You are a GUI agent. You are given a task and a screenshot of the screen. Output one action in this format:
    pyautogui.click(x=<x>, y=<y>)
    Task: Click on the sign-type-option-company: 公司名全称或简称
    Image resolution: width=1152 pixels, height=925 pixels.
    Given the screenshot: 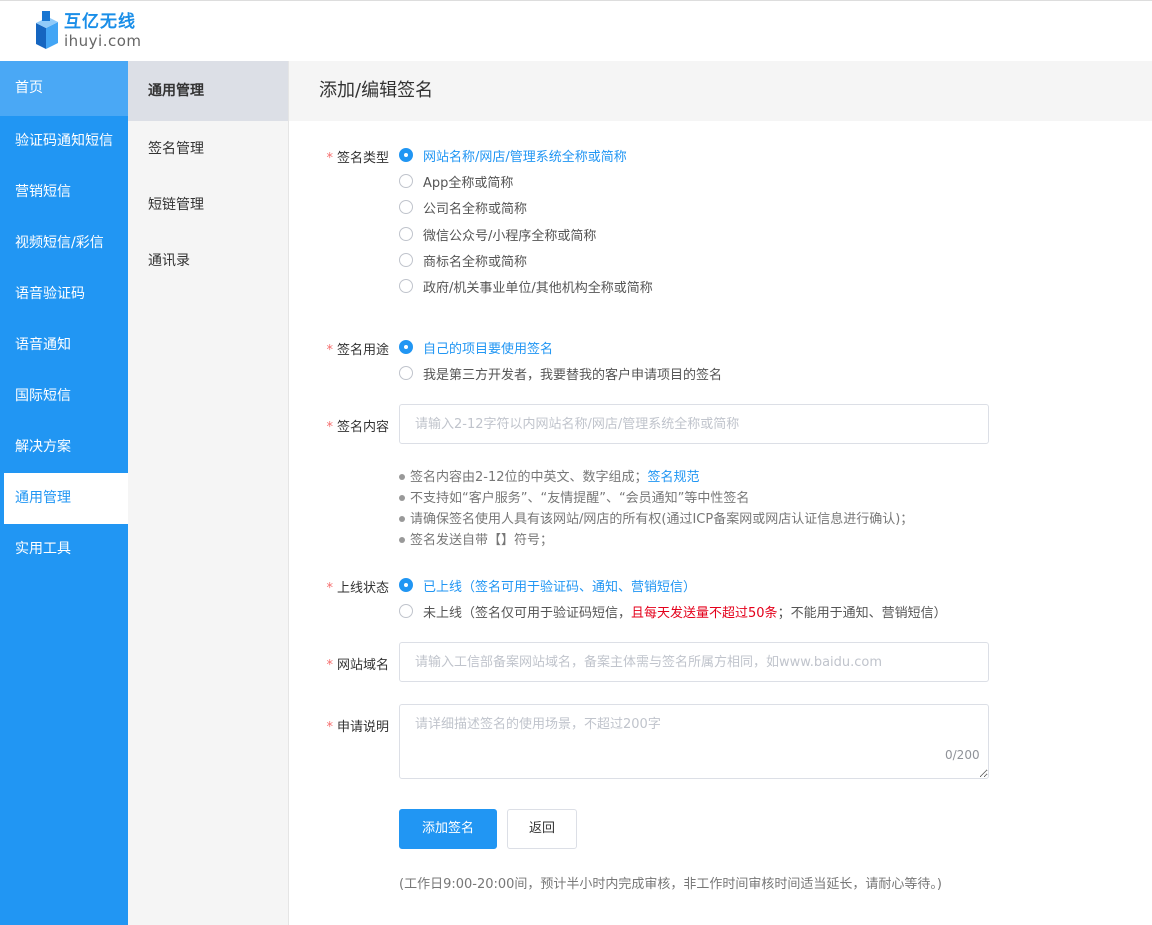 What is the action you would take?
    pyautogui.click(x=463, y=207)
    